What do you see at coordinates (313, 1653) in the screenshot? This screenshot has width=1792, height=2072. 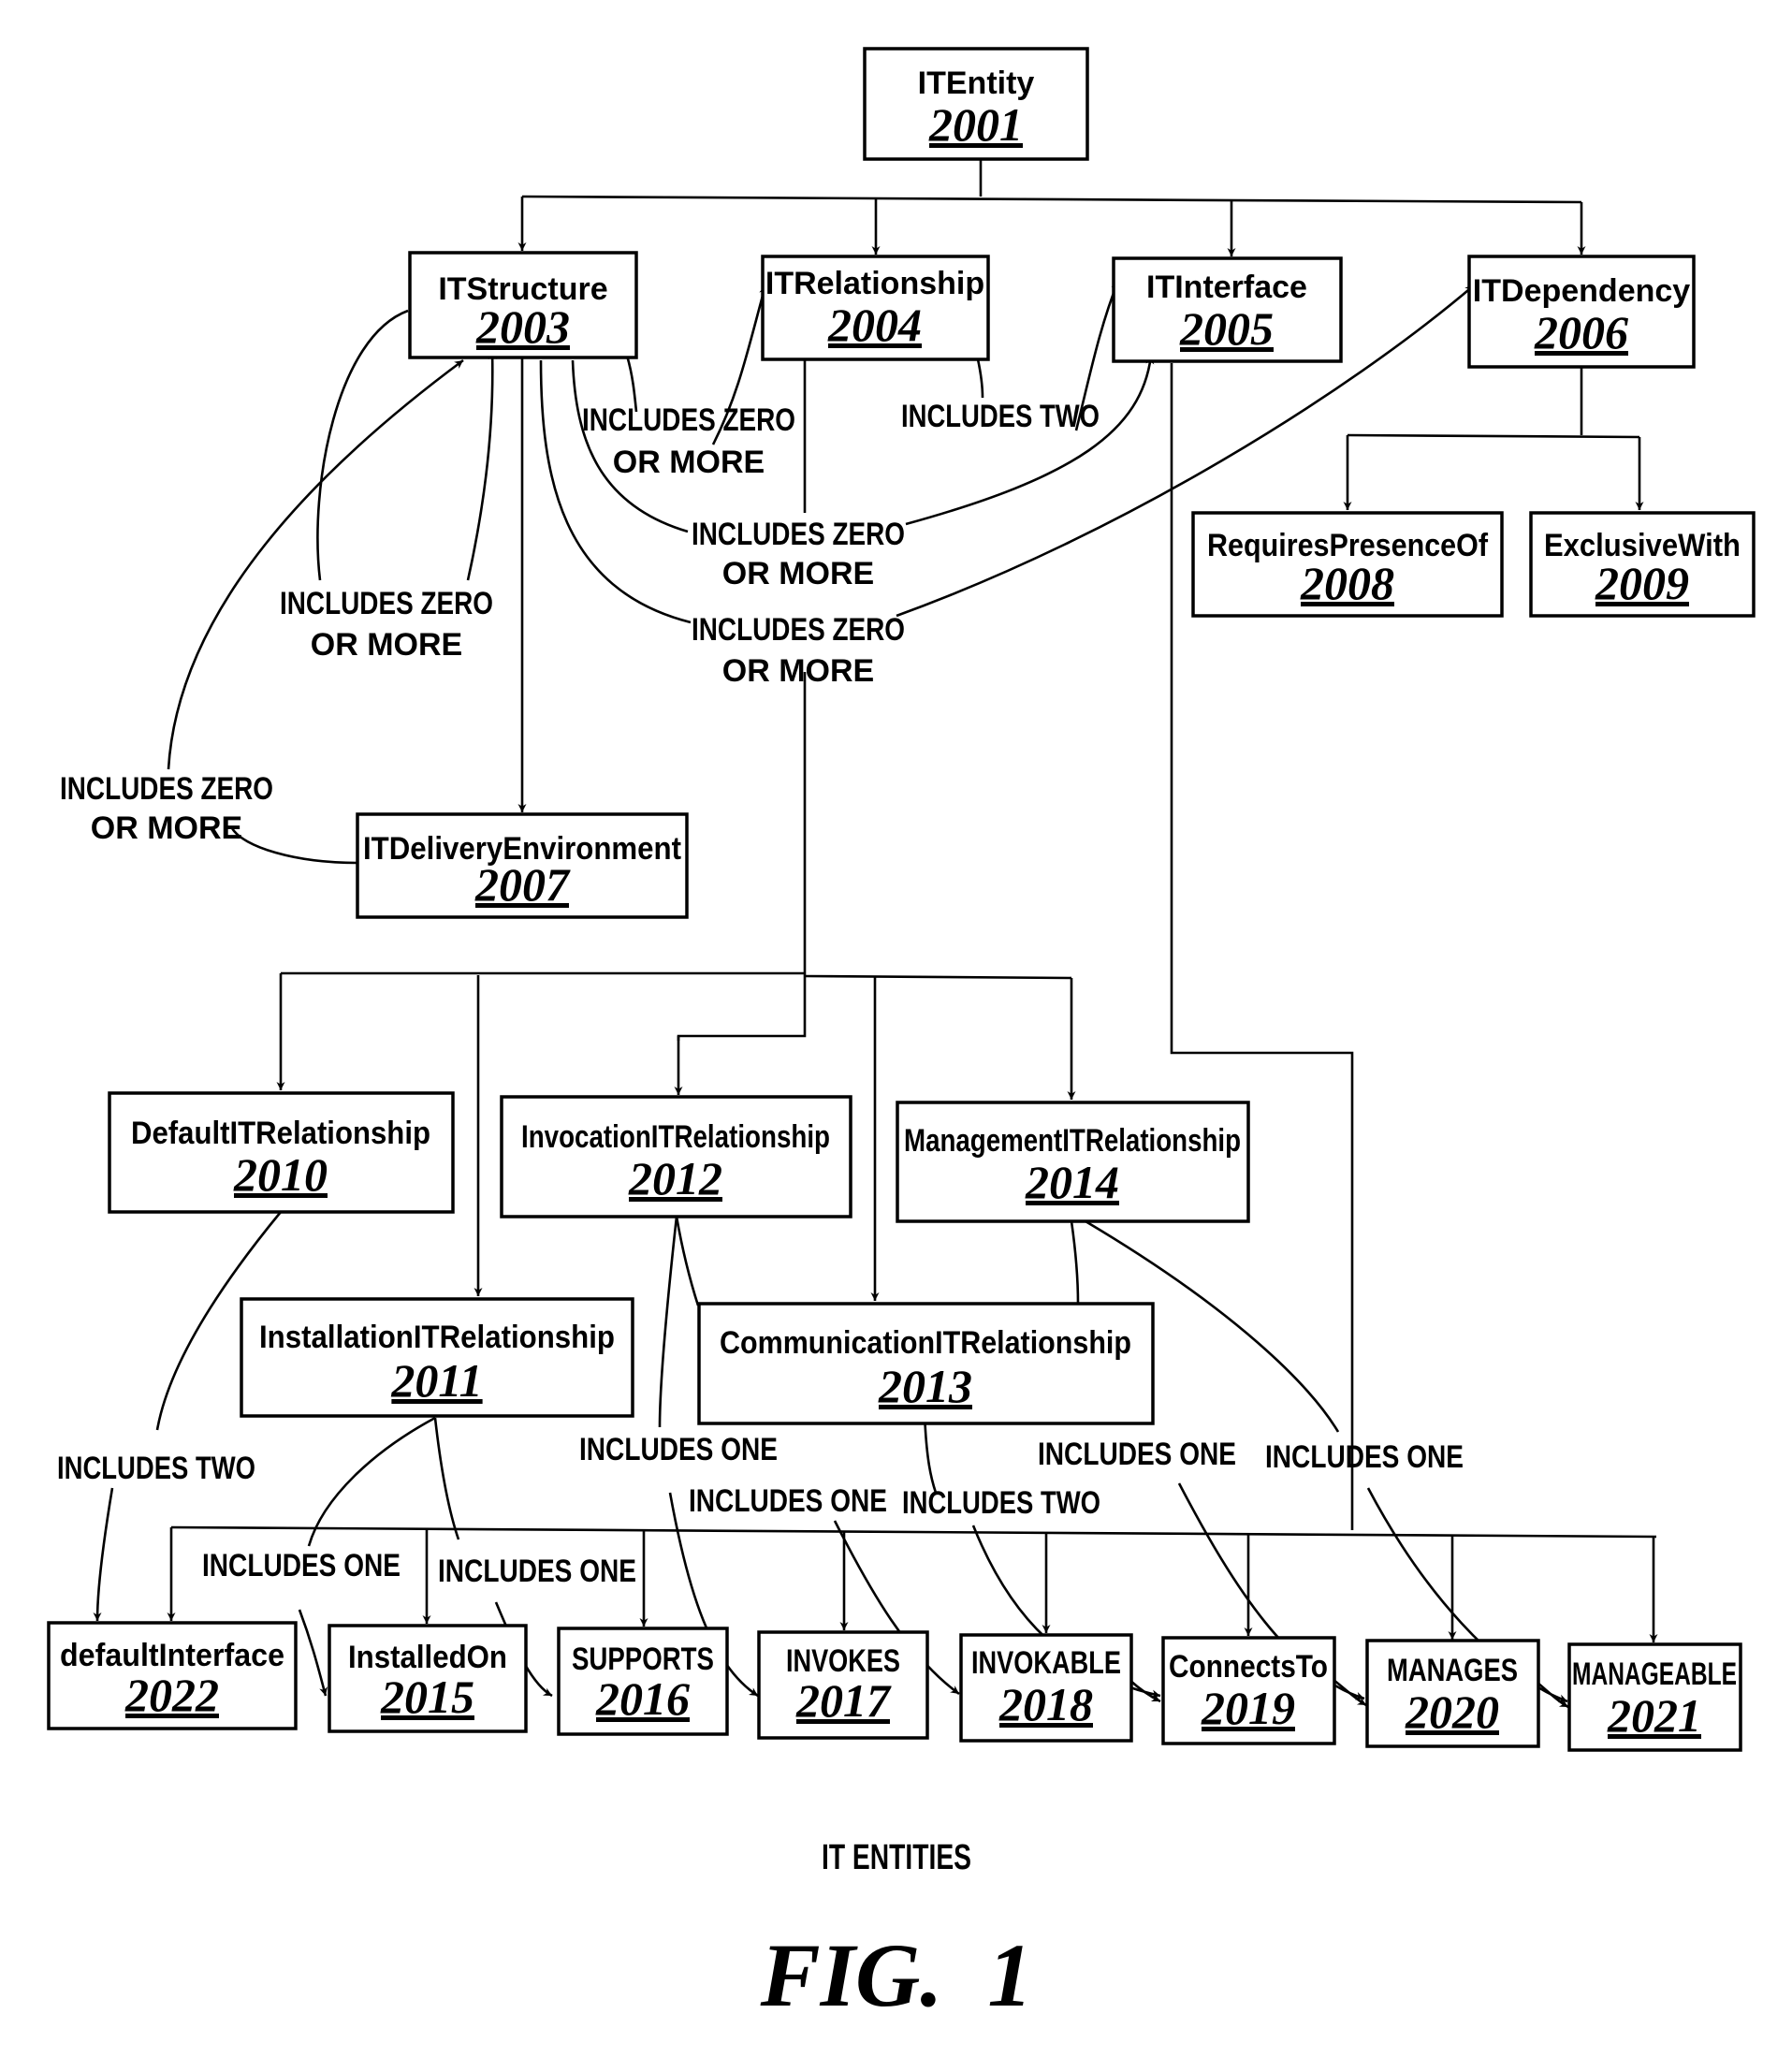 I see `assoc-2011-2015-b` at bounding box center [313, 1653].